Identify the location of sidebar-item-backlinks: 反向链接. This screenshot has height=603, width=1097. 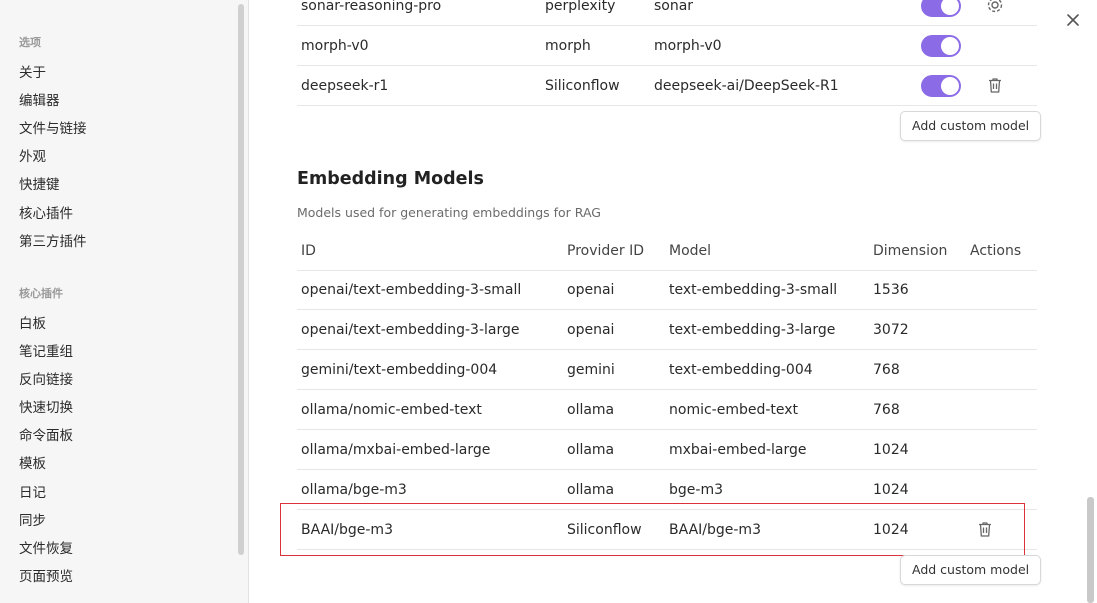
(46, 378).